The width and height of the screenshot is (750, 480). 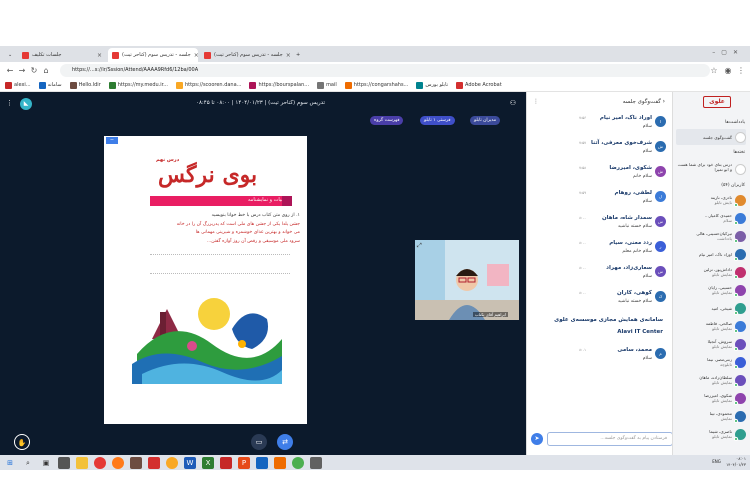 What do you see at coordinates (728, 52) in the screenshot?
I see `window-controls: –▢✕` at bounding box center [728, 52].